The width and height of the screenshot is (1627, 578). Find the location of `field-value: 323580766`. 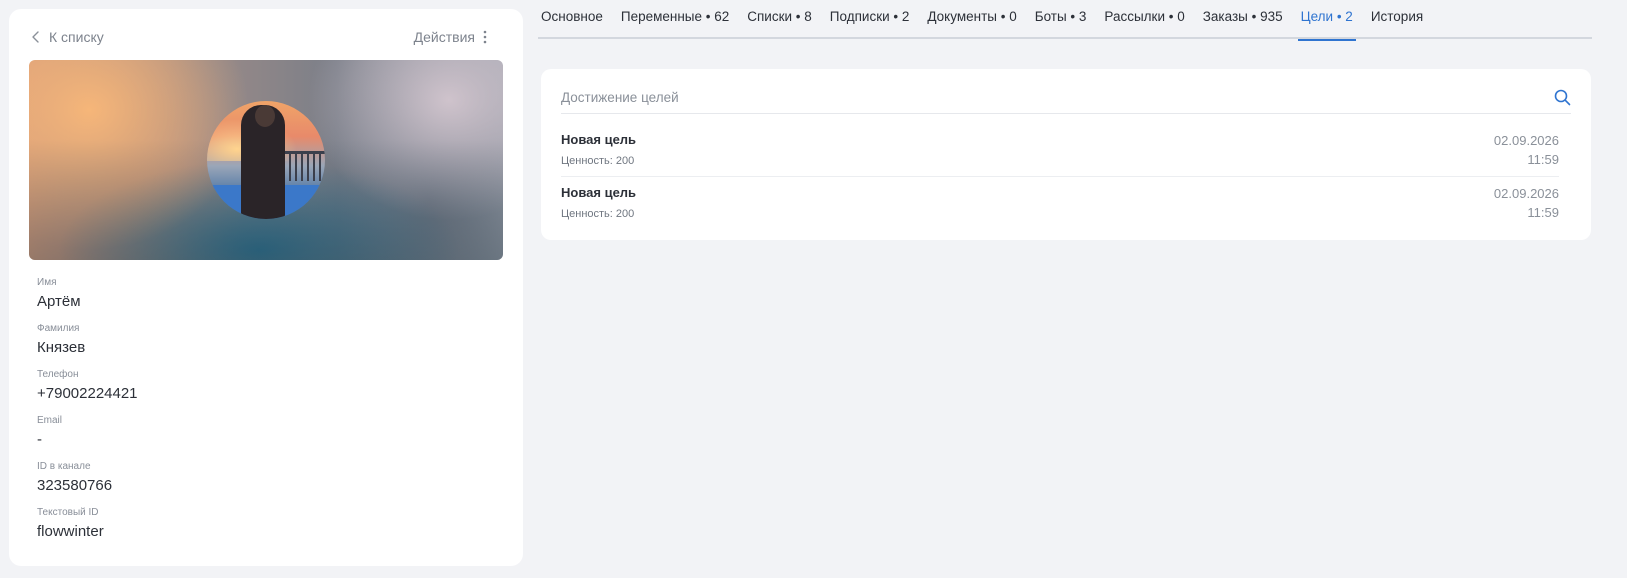

field-value: 323580766 is located at coordinates (75, 485).